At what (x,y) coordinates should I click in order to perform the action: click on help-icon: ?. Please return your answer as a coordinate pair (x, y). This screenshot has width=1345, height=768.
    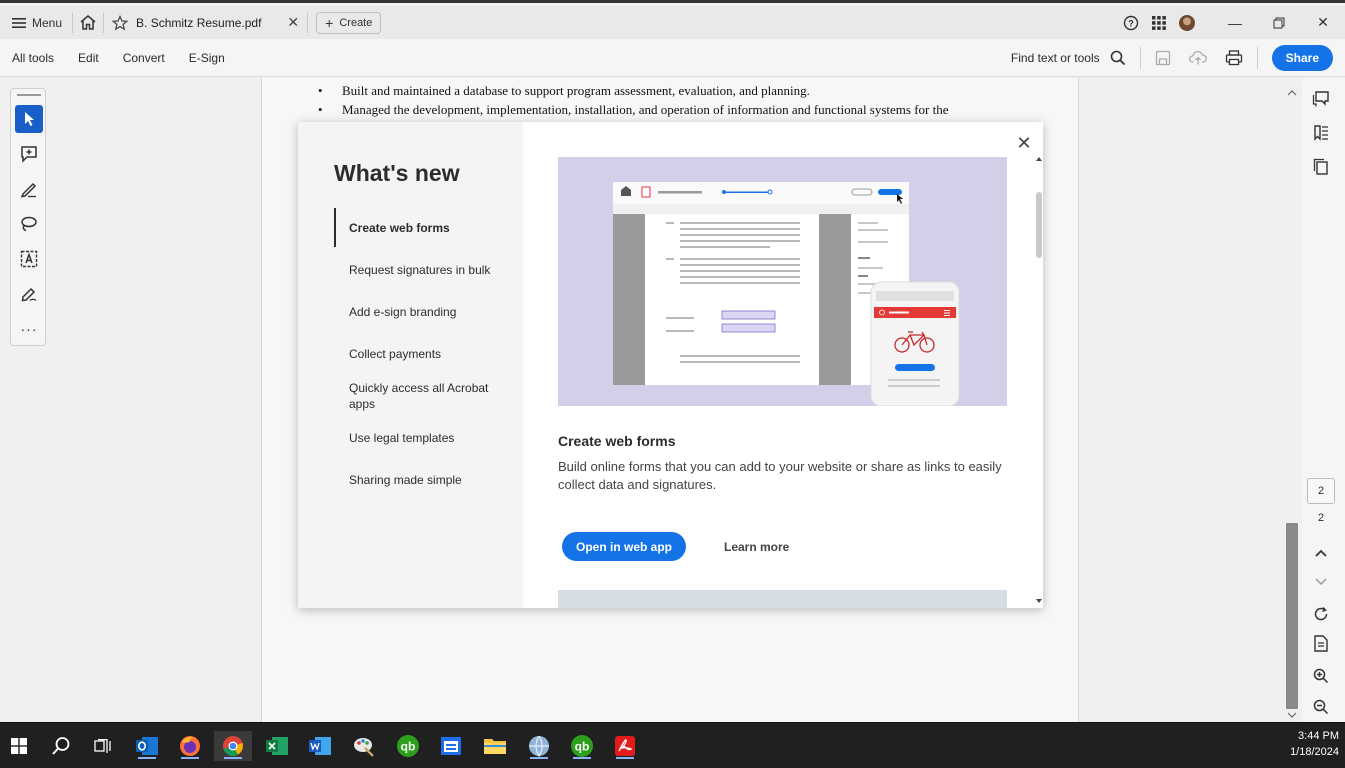
    Looking at the image, I should click on (1131, 22).